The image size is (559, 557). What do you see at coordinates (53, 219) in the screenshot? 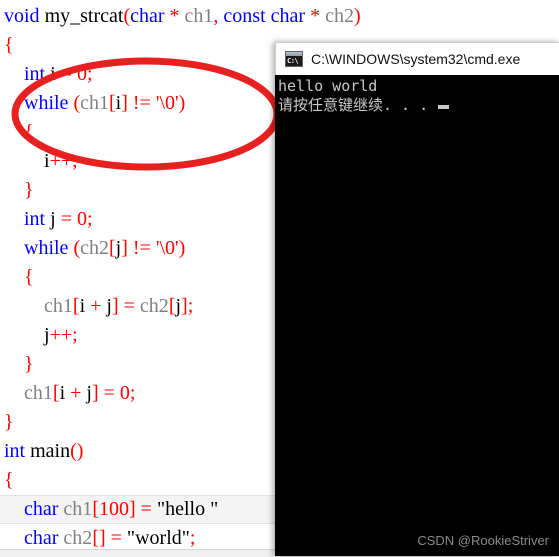
I see `code-token: j` at bounding box center [53, 219].